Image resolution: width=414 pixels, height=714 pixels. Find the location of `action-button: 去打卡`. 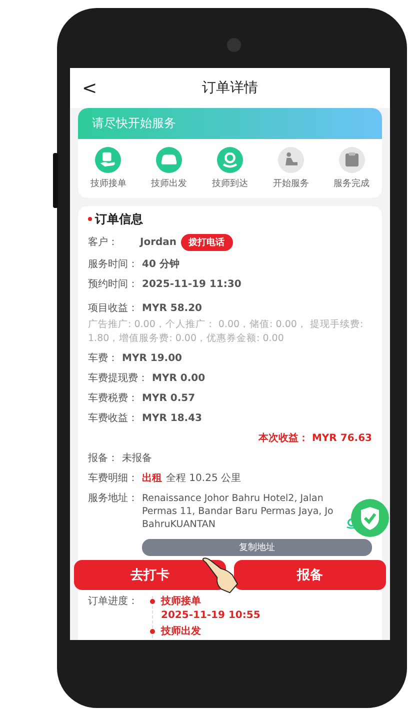

action-button: 去打卡 is located at coordinates (150, 575).